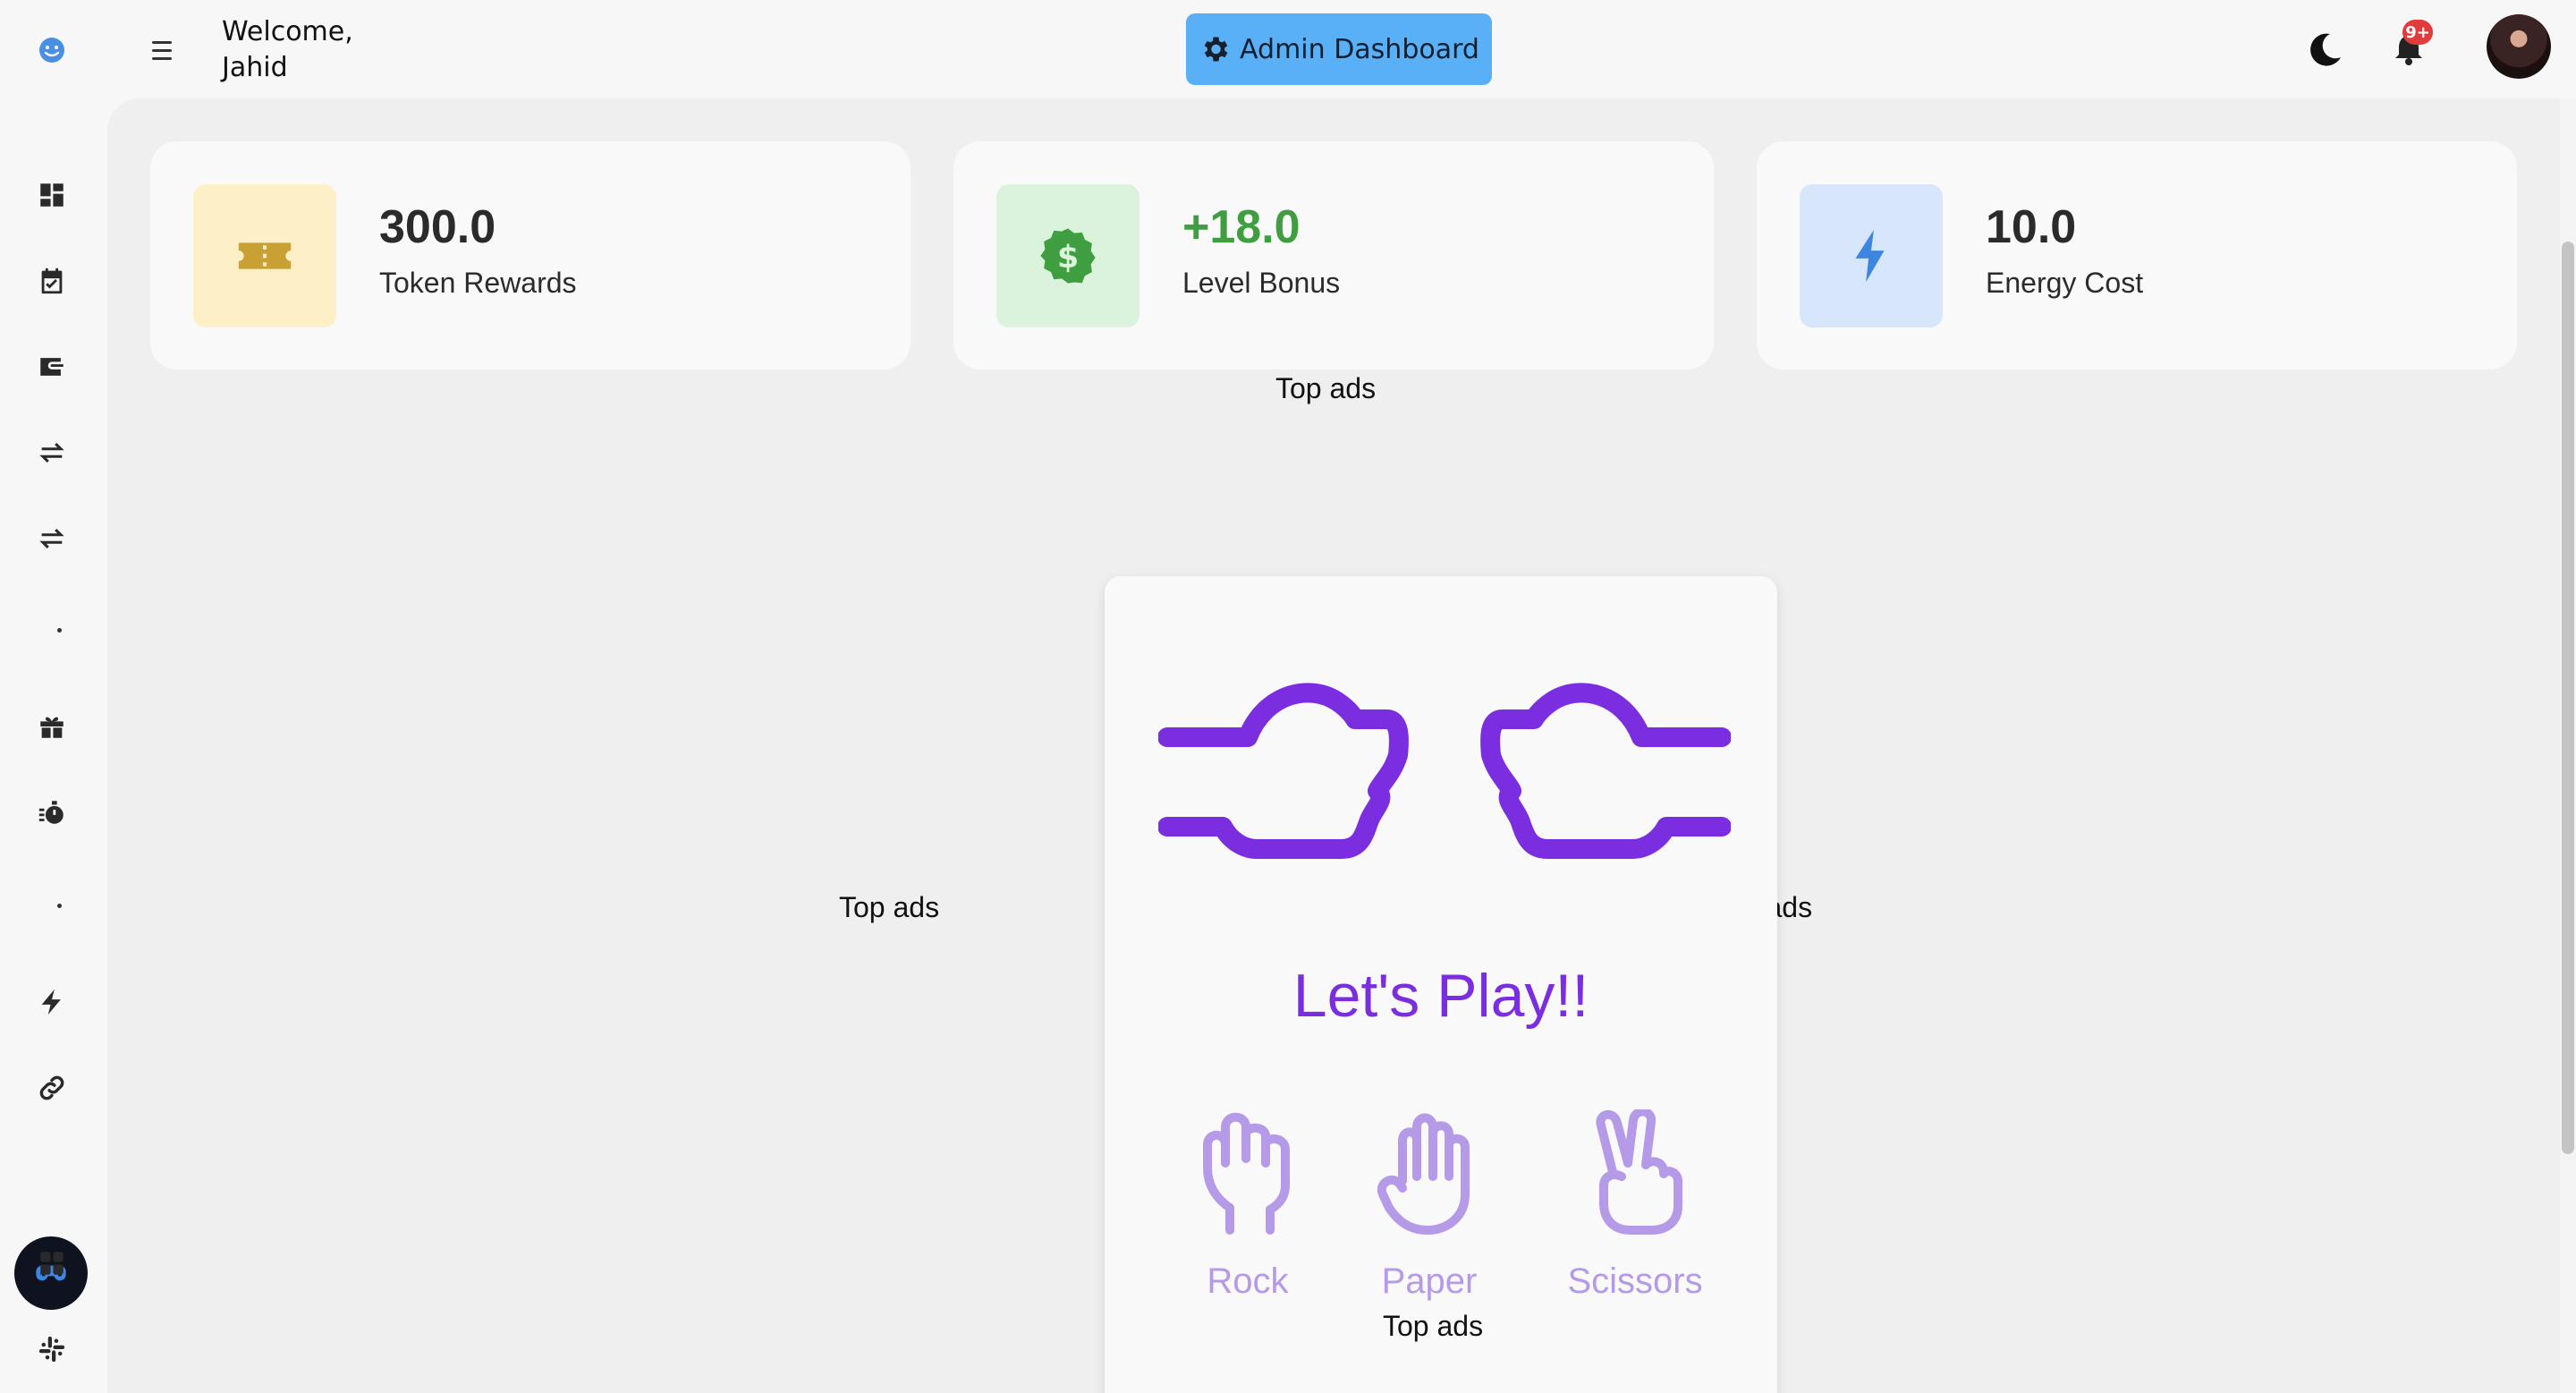 The width and height of the screenshot is (2576, 1393). I want to click on hands-clash-icon, so click(1444, 771).